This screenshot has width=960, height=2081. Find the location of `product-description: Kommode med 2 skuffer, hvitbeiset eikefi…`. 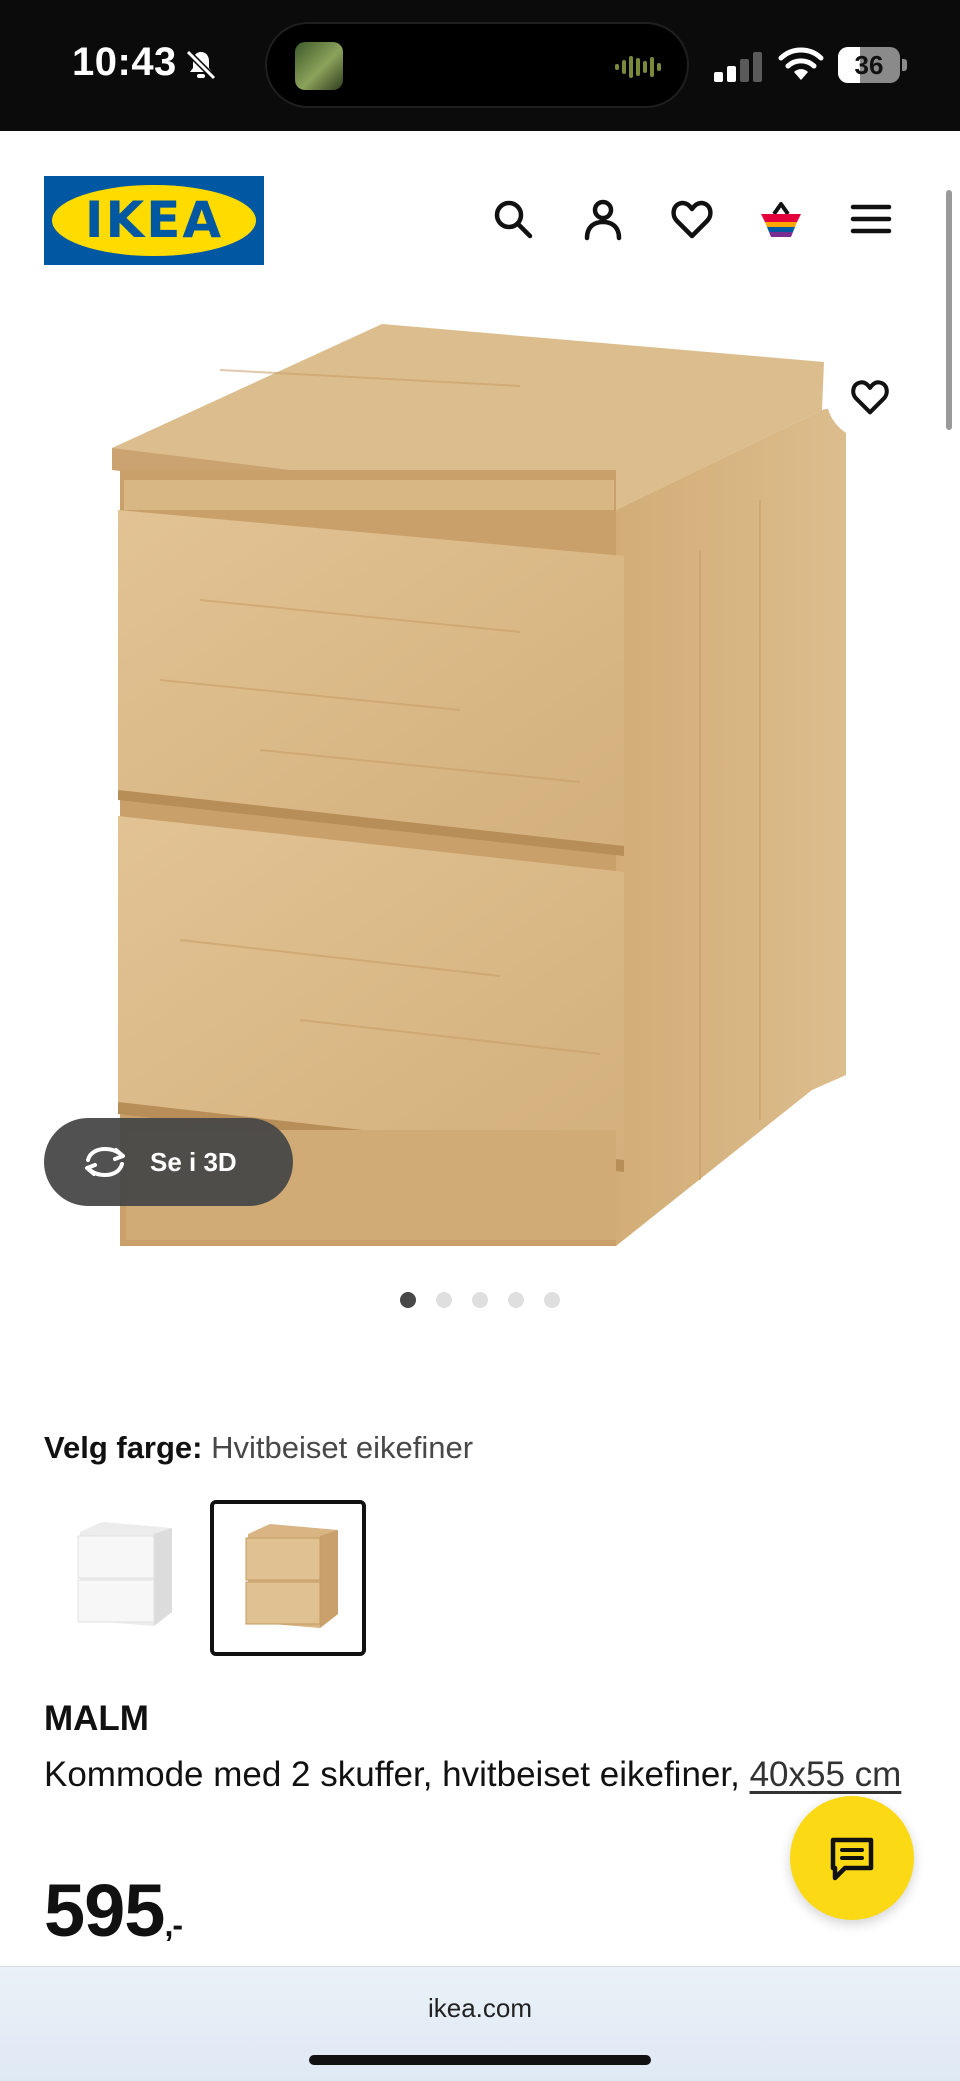

product-description: Kommode med 2 skuffer, hvitbeiset eikefi… is located at coordinates (484, 1775).